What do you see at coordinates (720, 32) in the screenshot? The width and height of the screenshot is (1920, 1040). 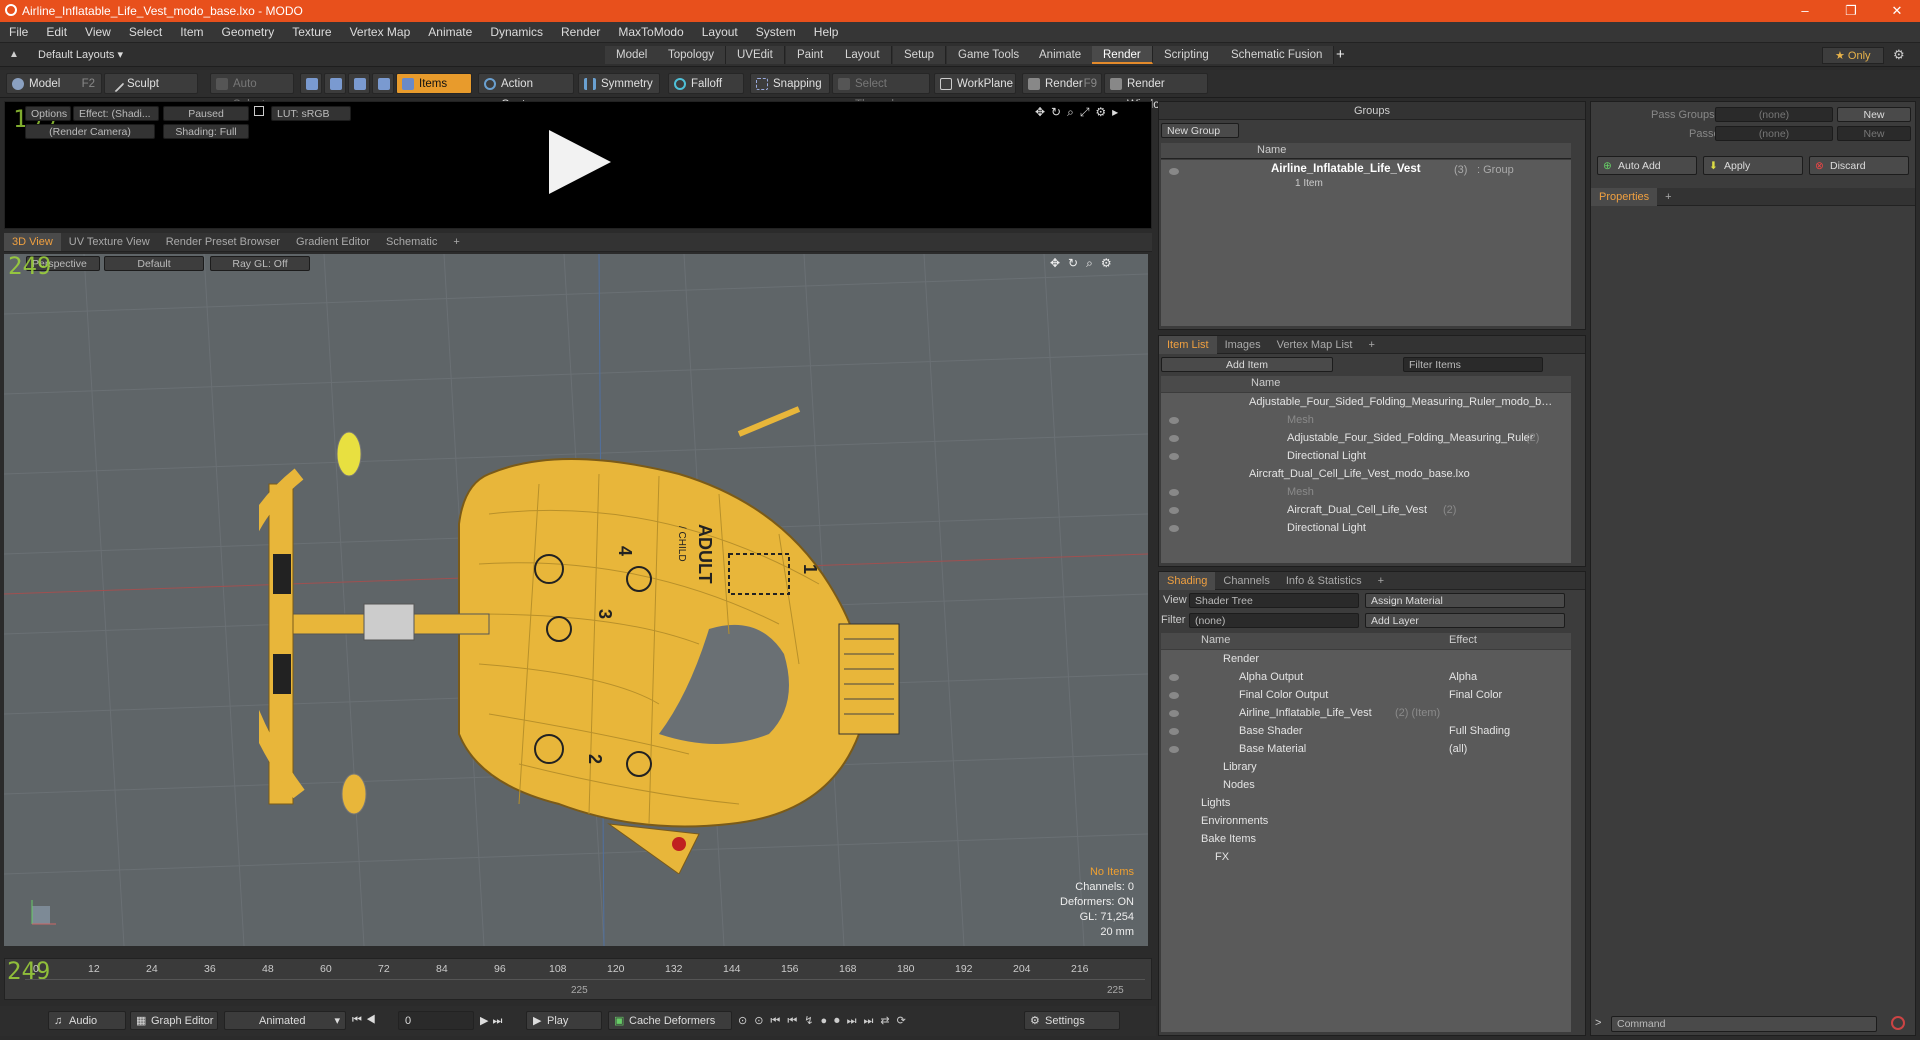 I see `menu-layout: Layout` at bounding box center [720, 32].